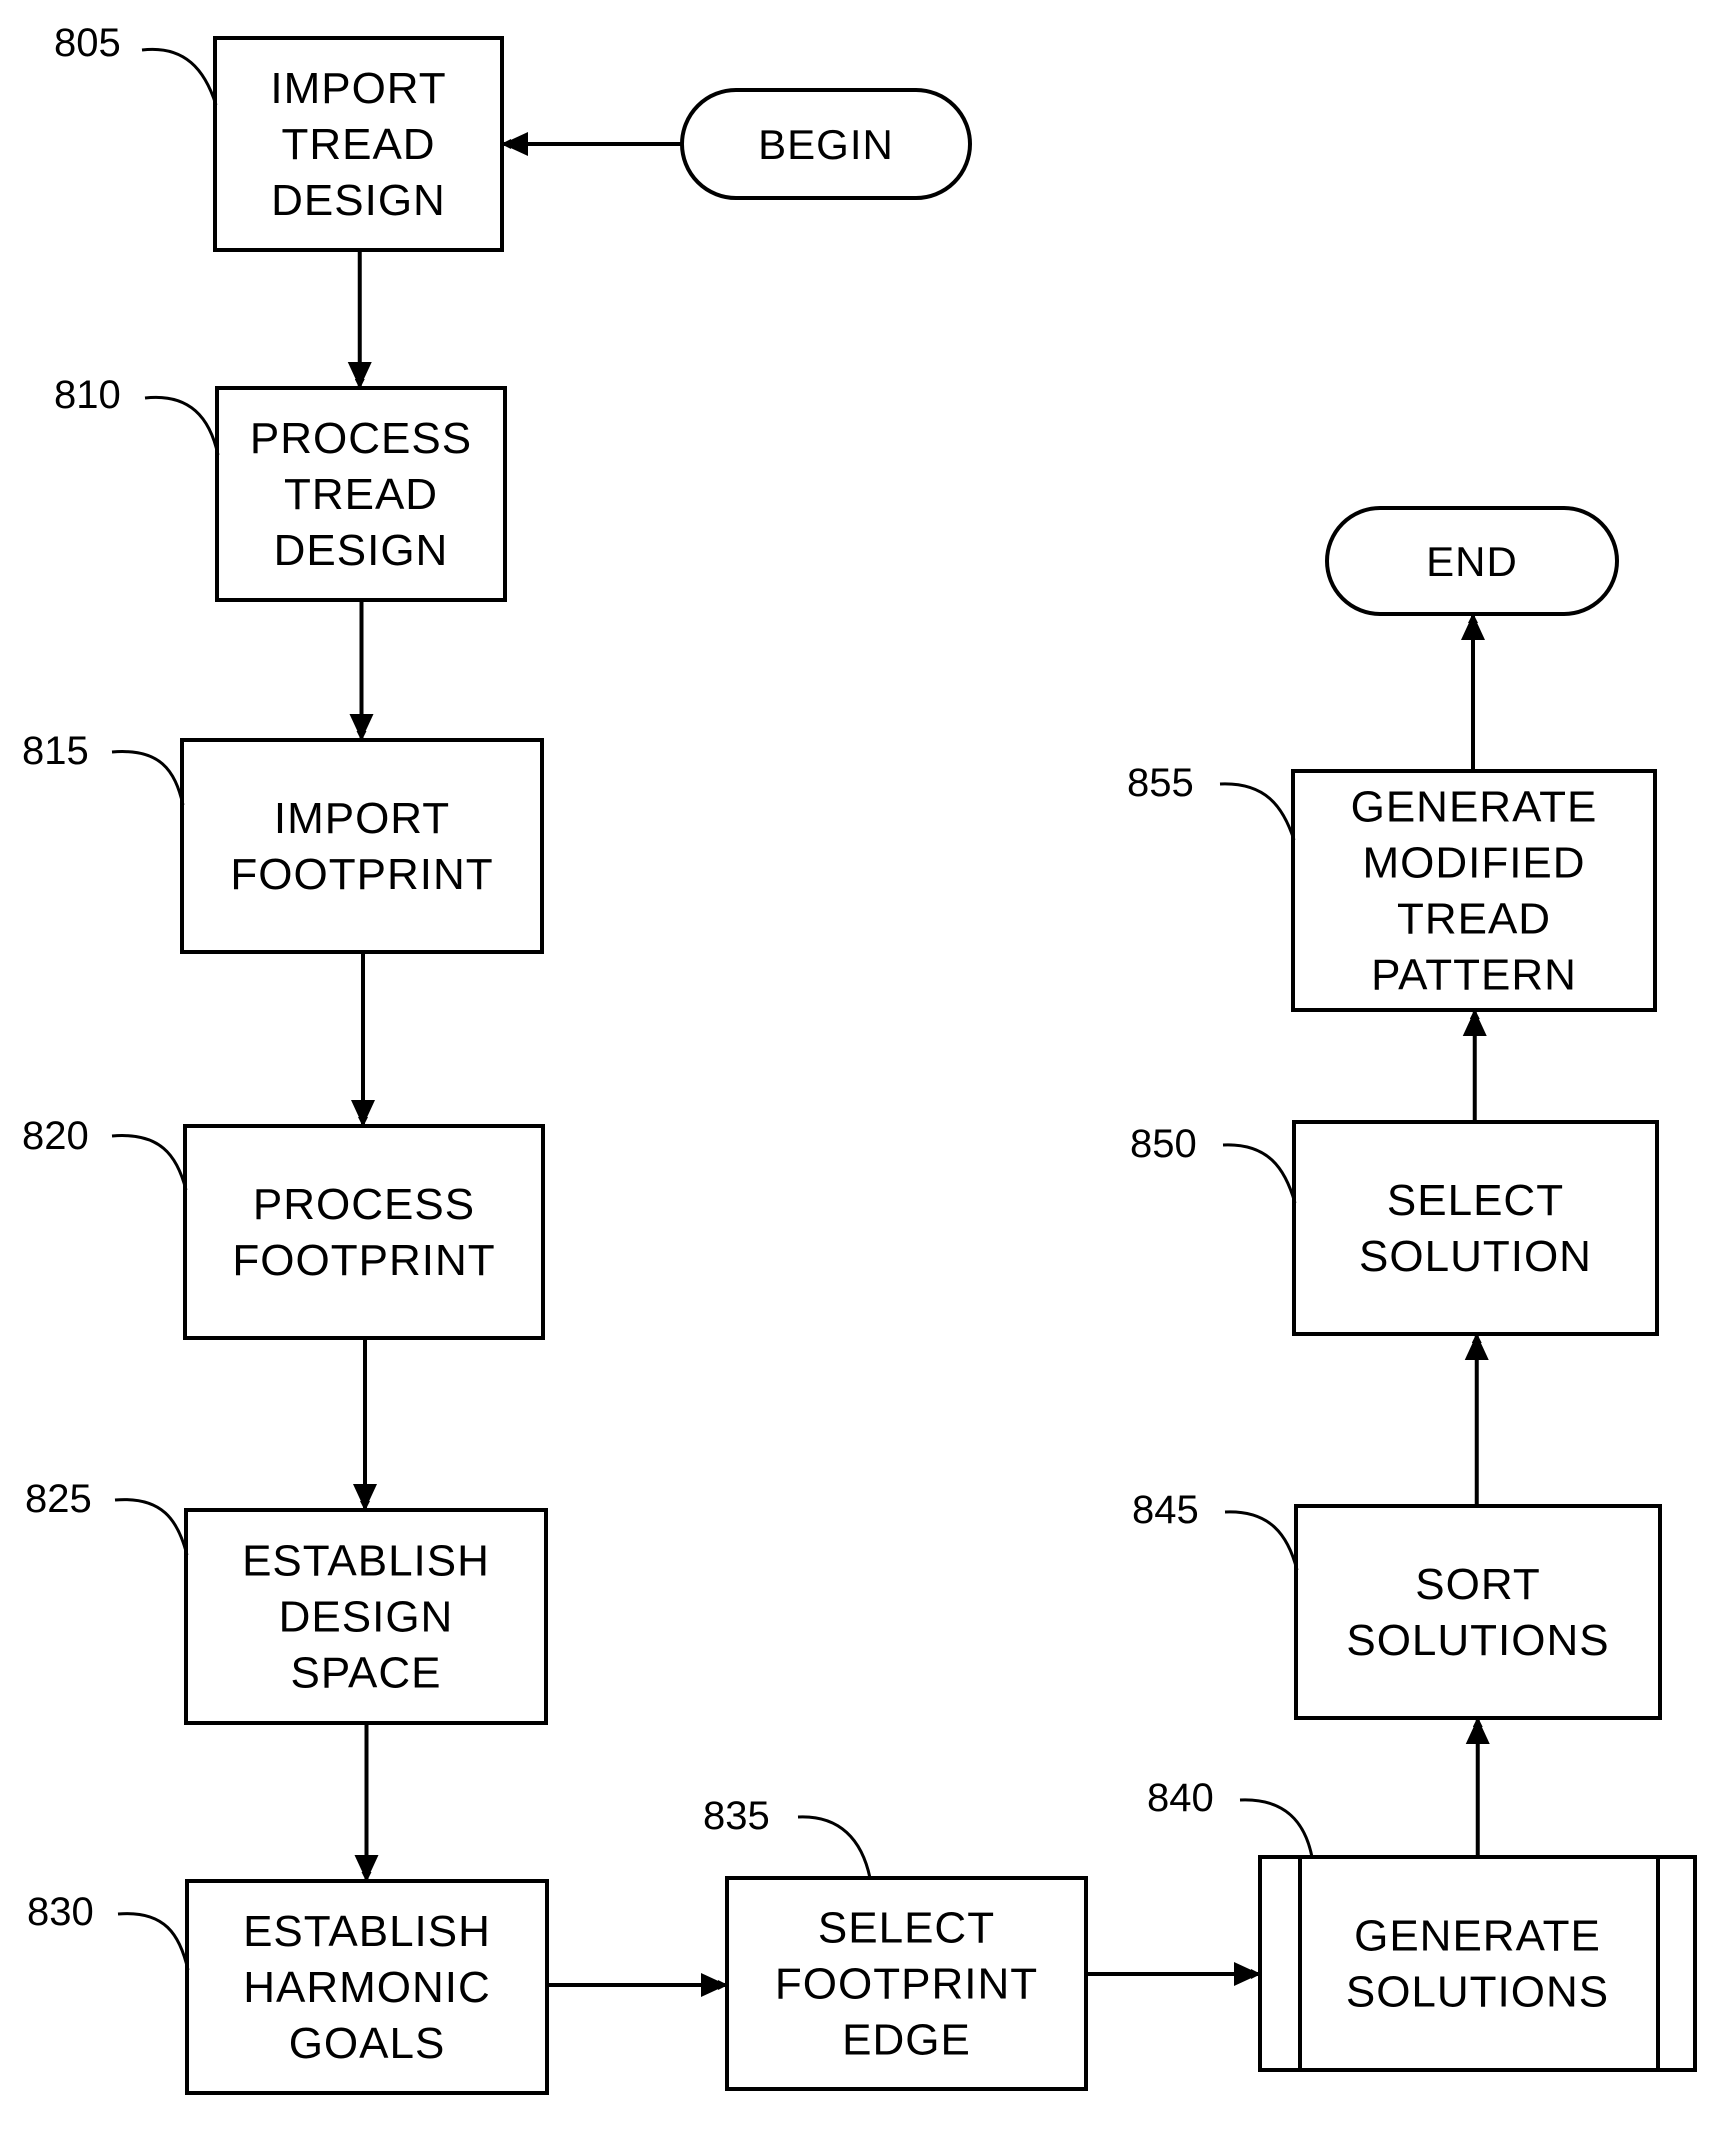 Image resolution: width=1724 pixels, height=2130 pixels. I want to click on box-text-line: GOALS, so click(367, 2043).